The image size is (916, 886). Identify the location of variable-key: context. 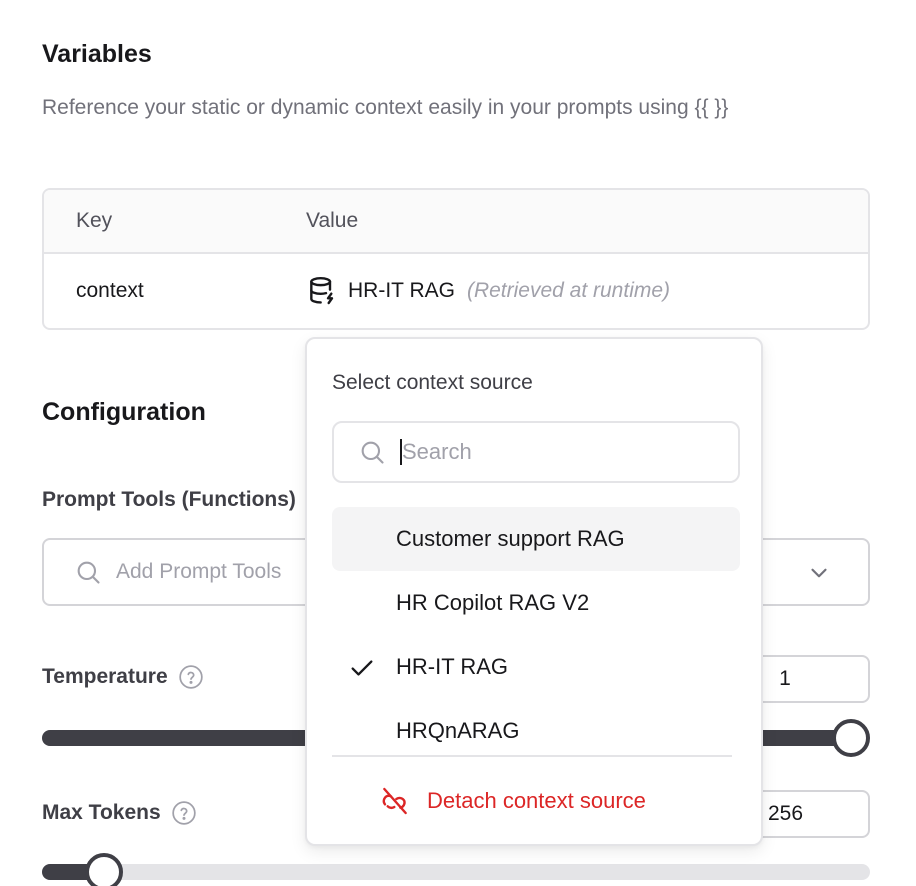
(110, 290).